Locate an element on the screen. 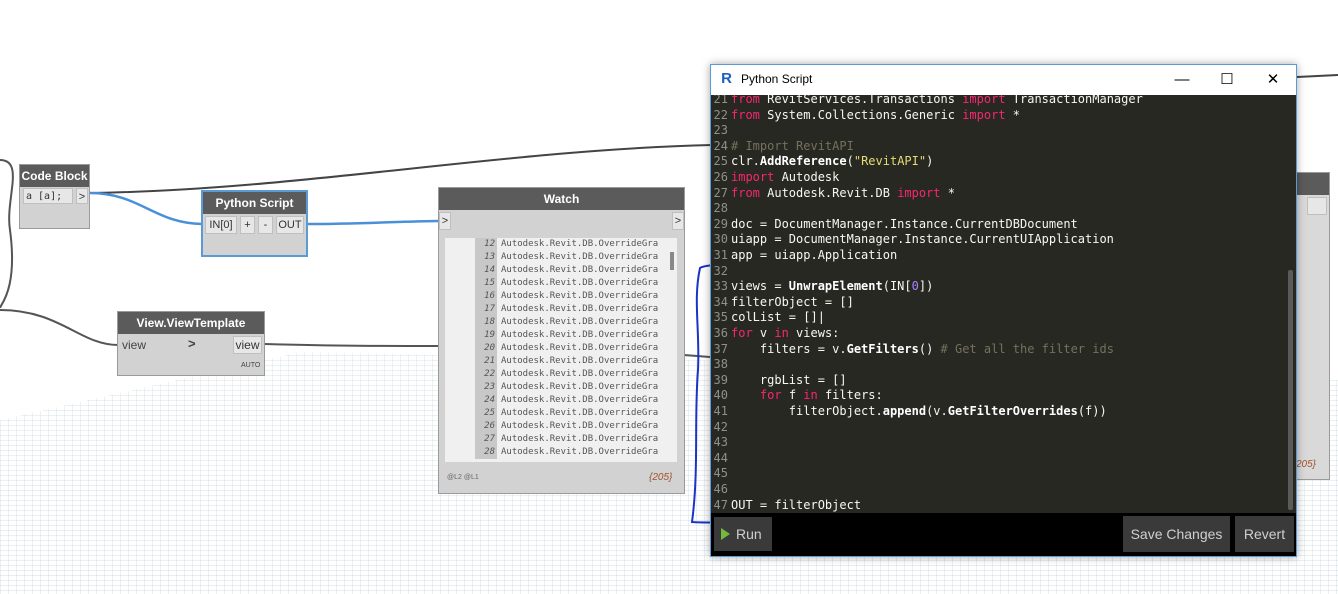  watch-item-index: 14 is located at coordinates (486, 270).